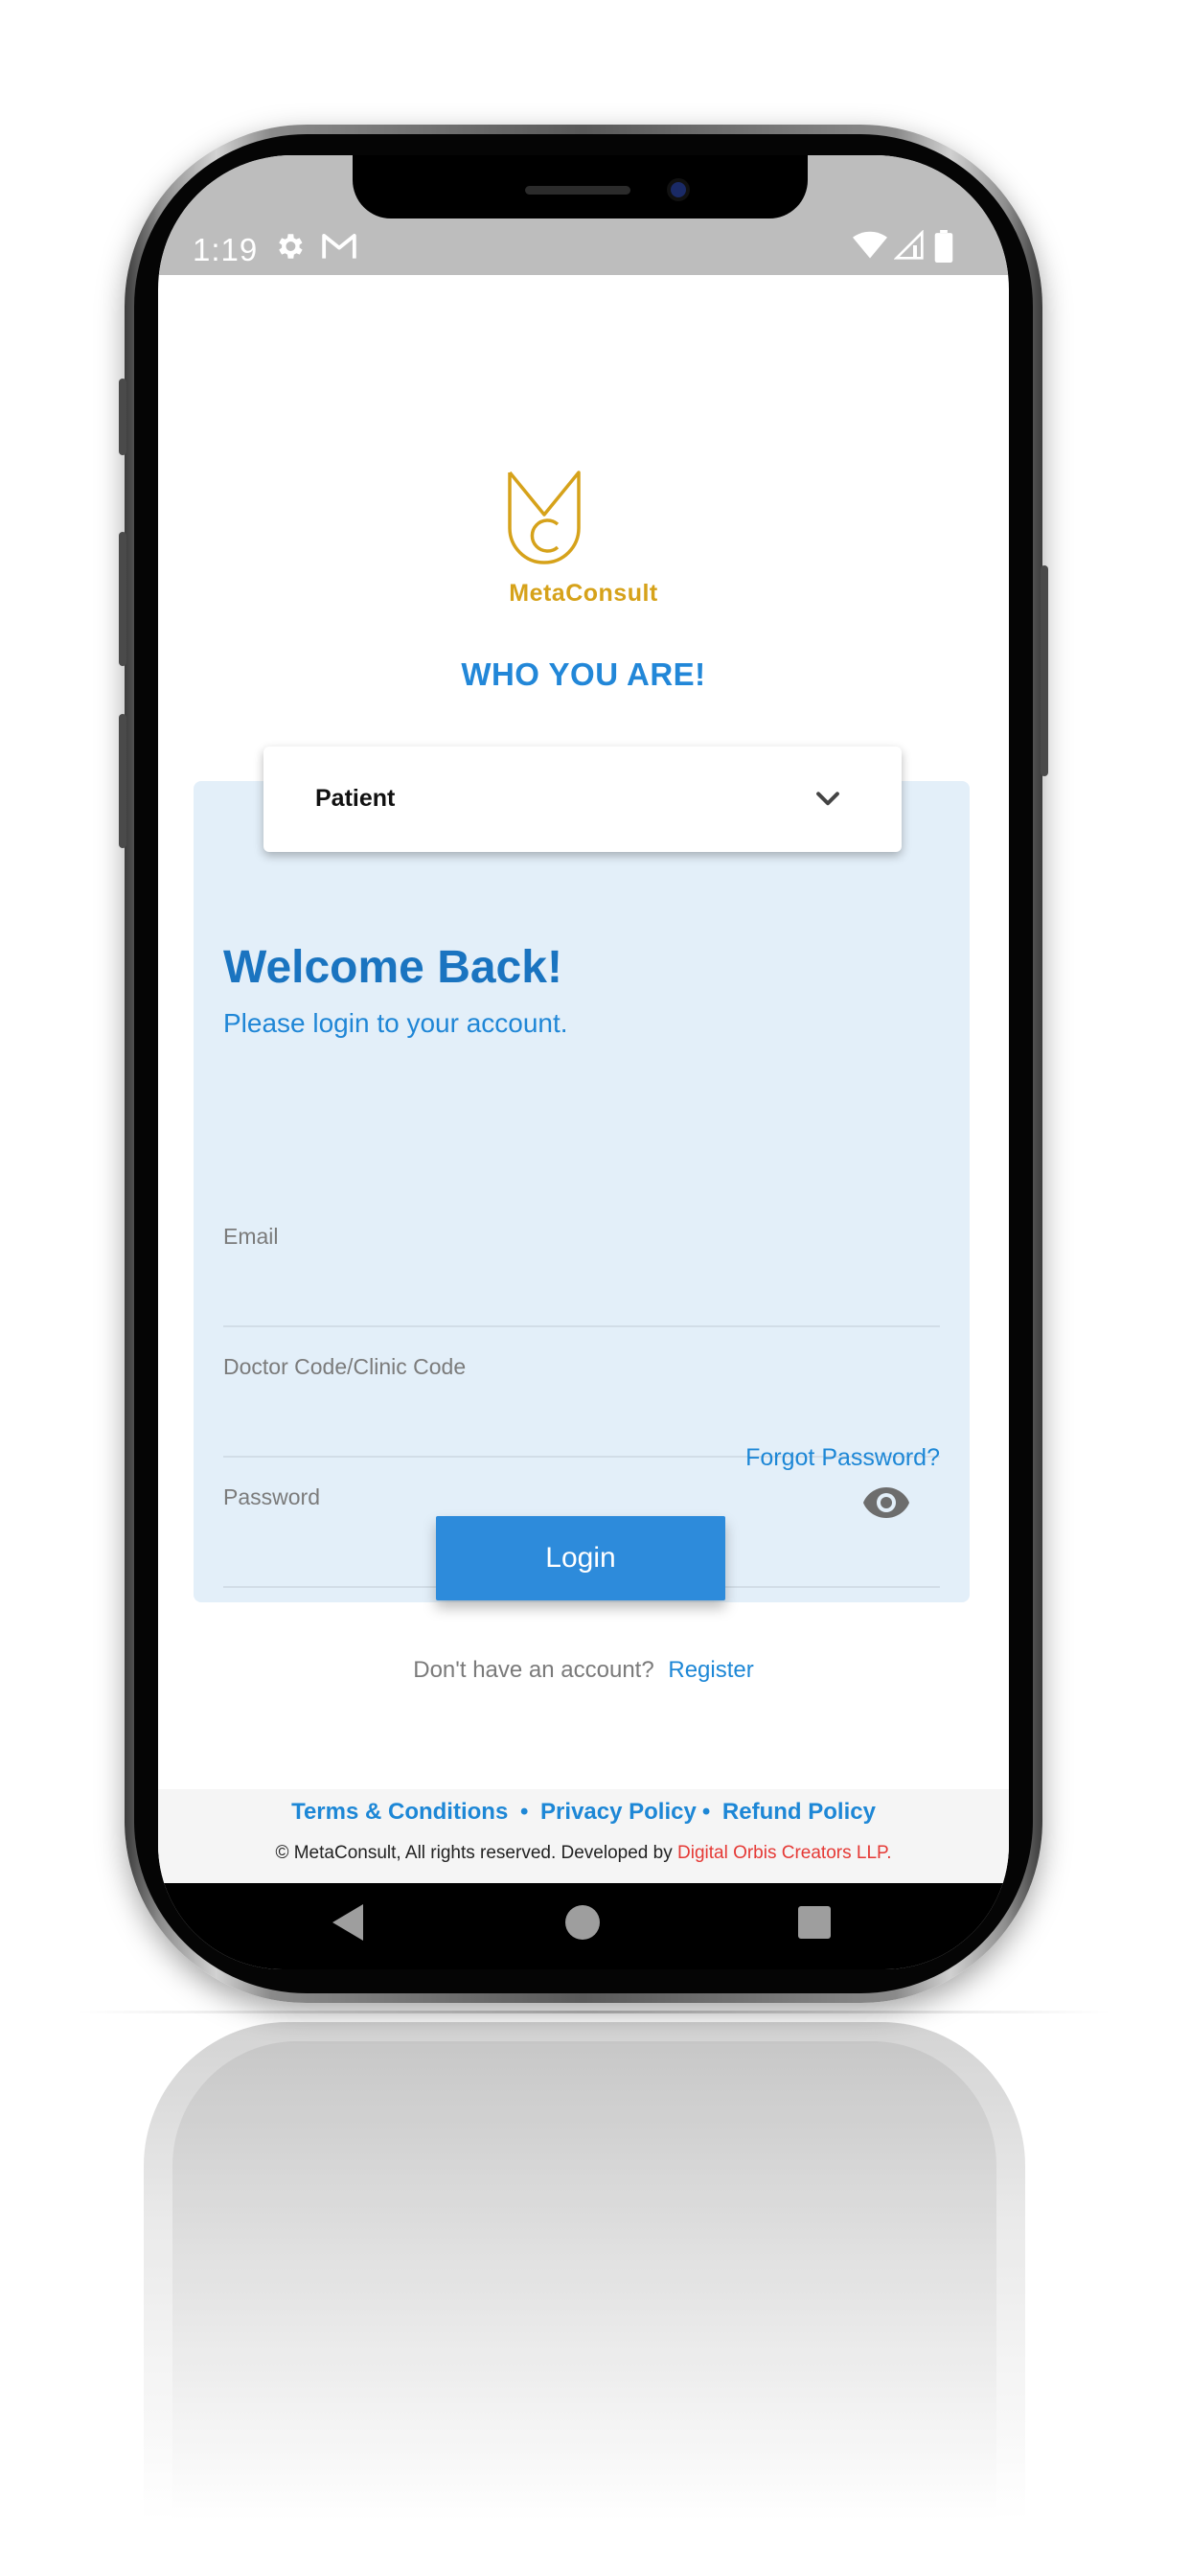 The height and width of the screenshot is (2576, 1190). What do you see at coordinates (123, 781) in the screenshot?
I see `volume-down-button` at bounding box center [123, 781].